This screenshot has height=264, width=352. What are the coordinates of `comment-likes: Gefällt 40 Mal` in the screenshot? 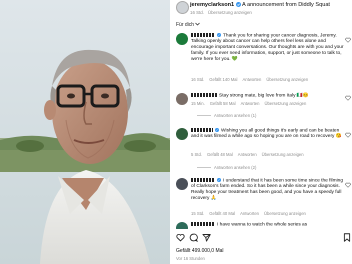 It's located at (222, 213).